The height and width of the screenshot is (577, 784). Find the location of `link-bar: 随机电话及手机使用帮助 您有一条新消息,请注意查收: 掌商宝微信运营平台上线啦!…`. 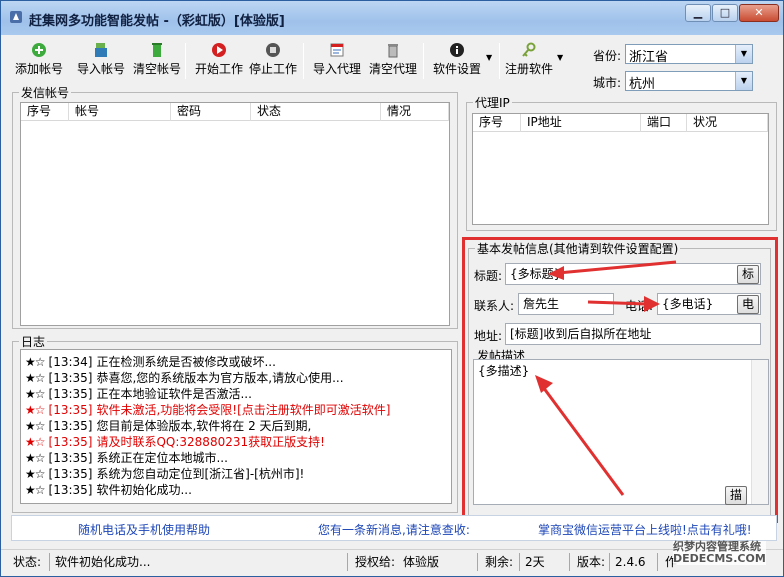

link-bar: 随机电话及手机使用帮助 您有一条新消息,请注意查收: 掌商宝微信运营平台上线啦!… is located at coordinates (394, 528).